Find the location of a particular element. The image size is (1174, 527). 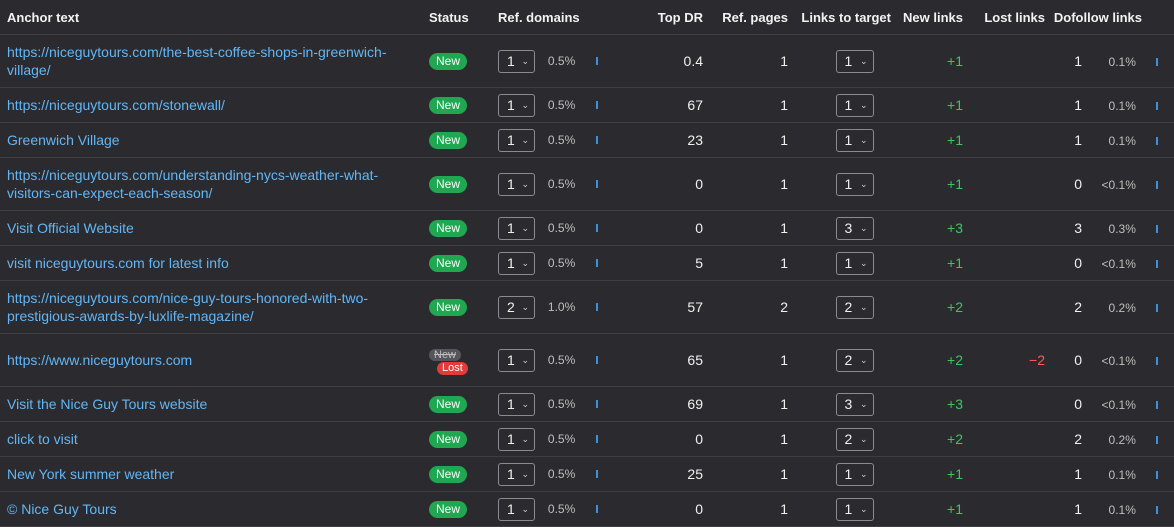

anchor-link: Greenwich Village is located at coordinates (208, 140).